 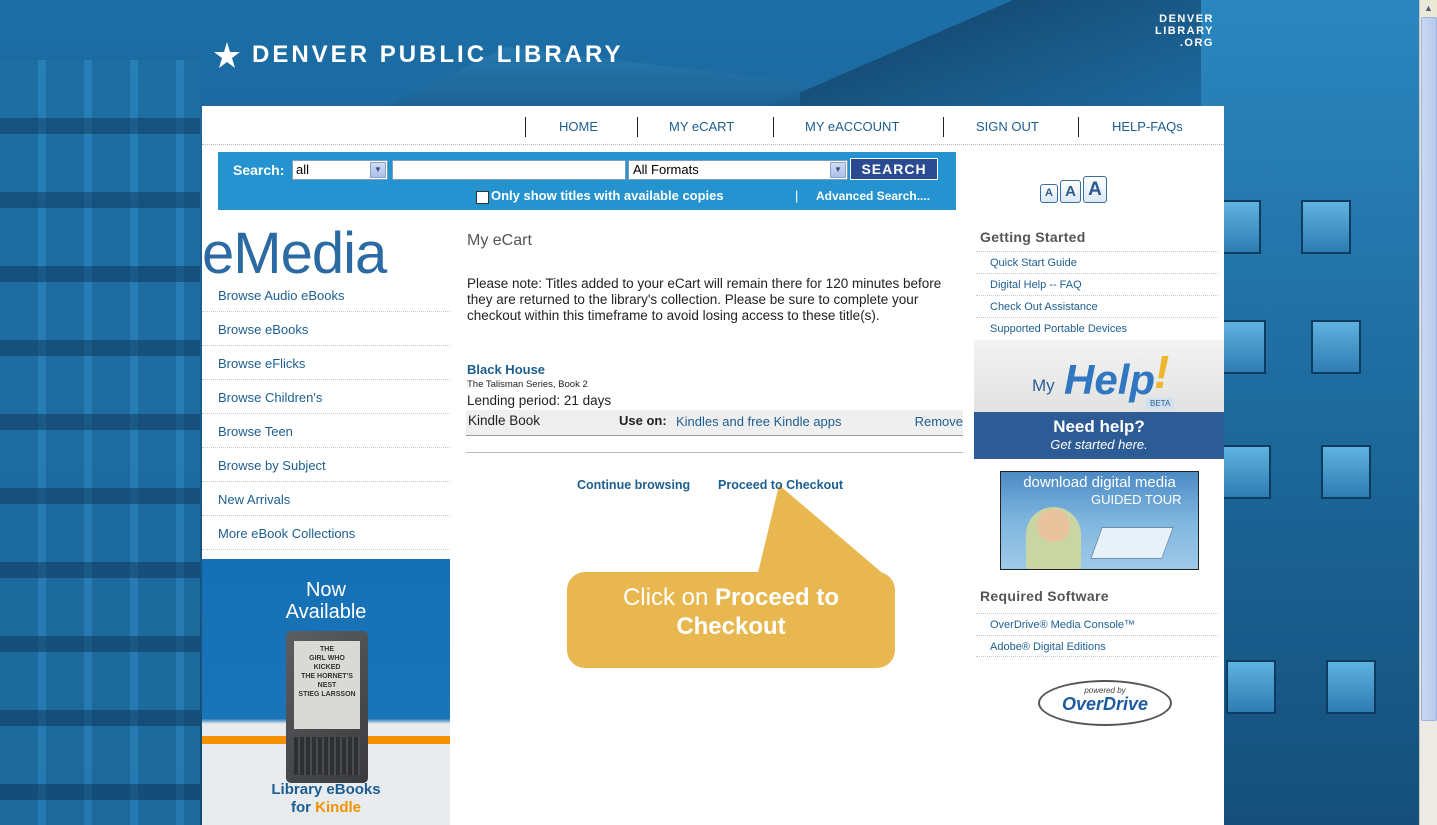 I want to click on nav-browse-teen: Browse Teen, so click(x=326, y=431).